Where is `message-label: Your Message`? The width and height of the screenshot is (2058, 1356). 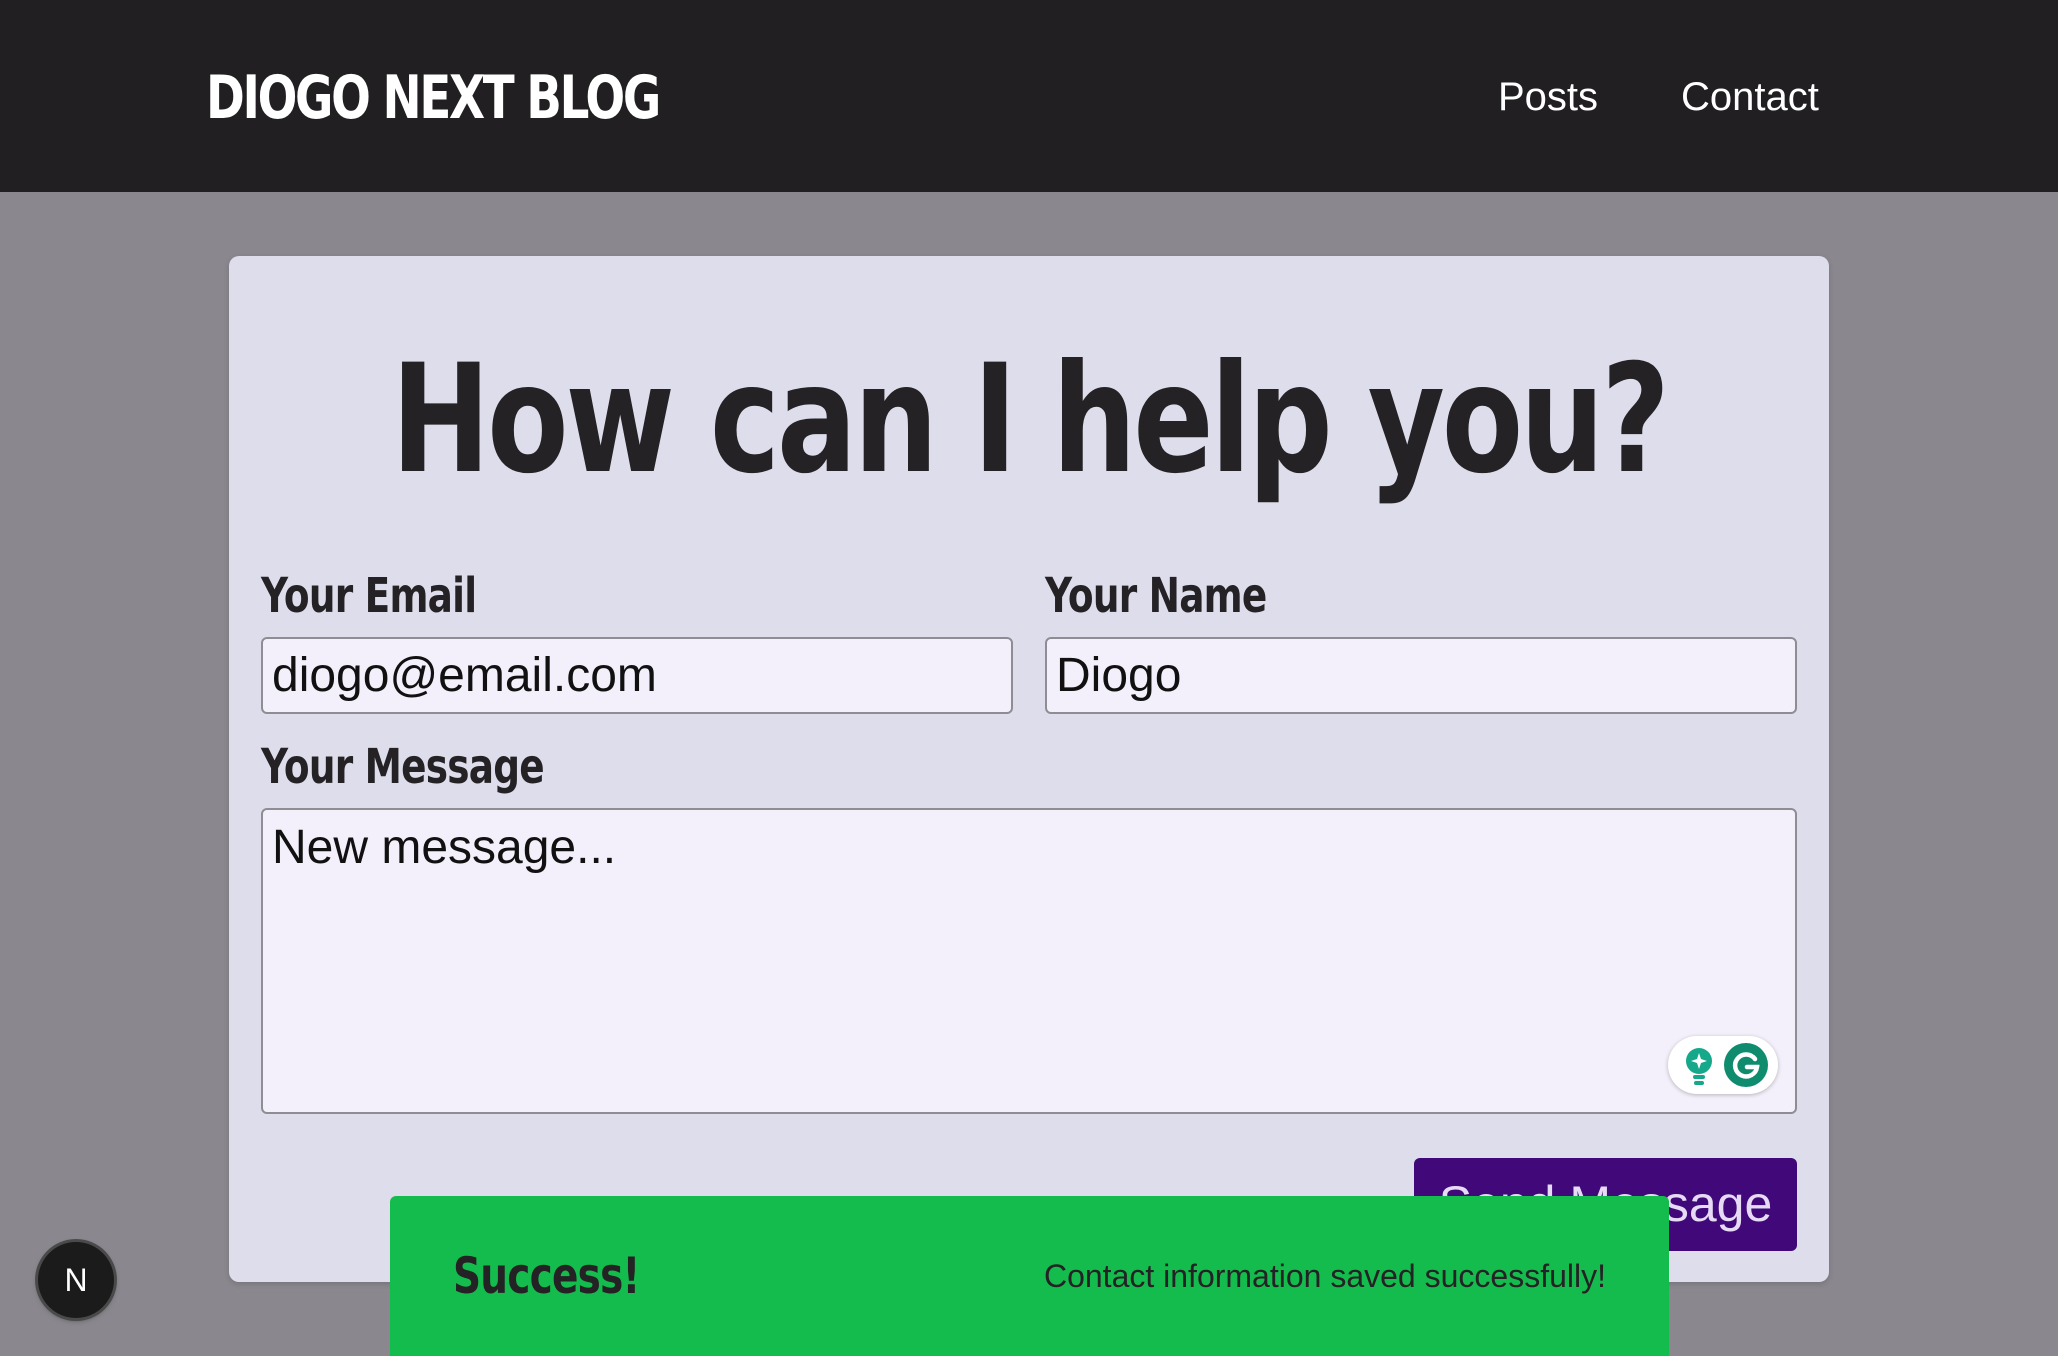
message-label: Your Message is located at coordinates (403, 767).